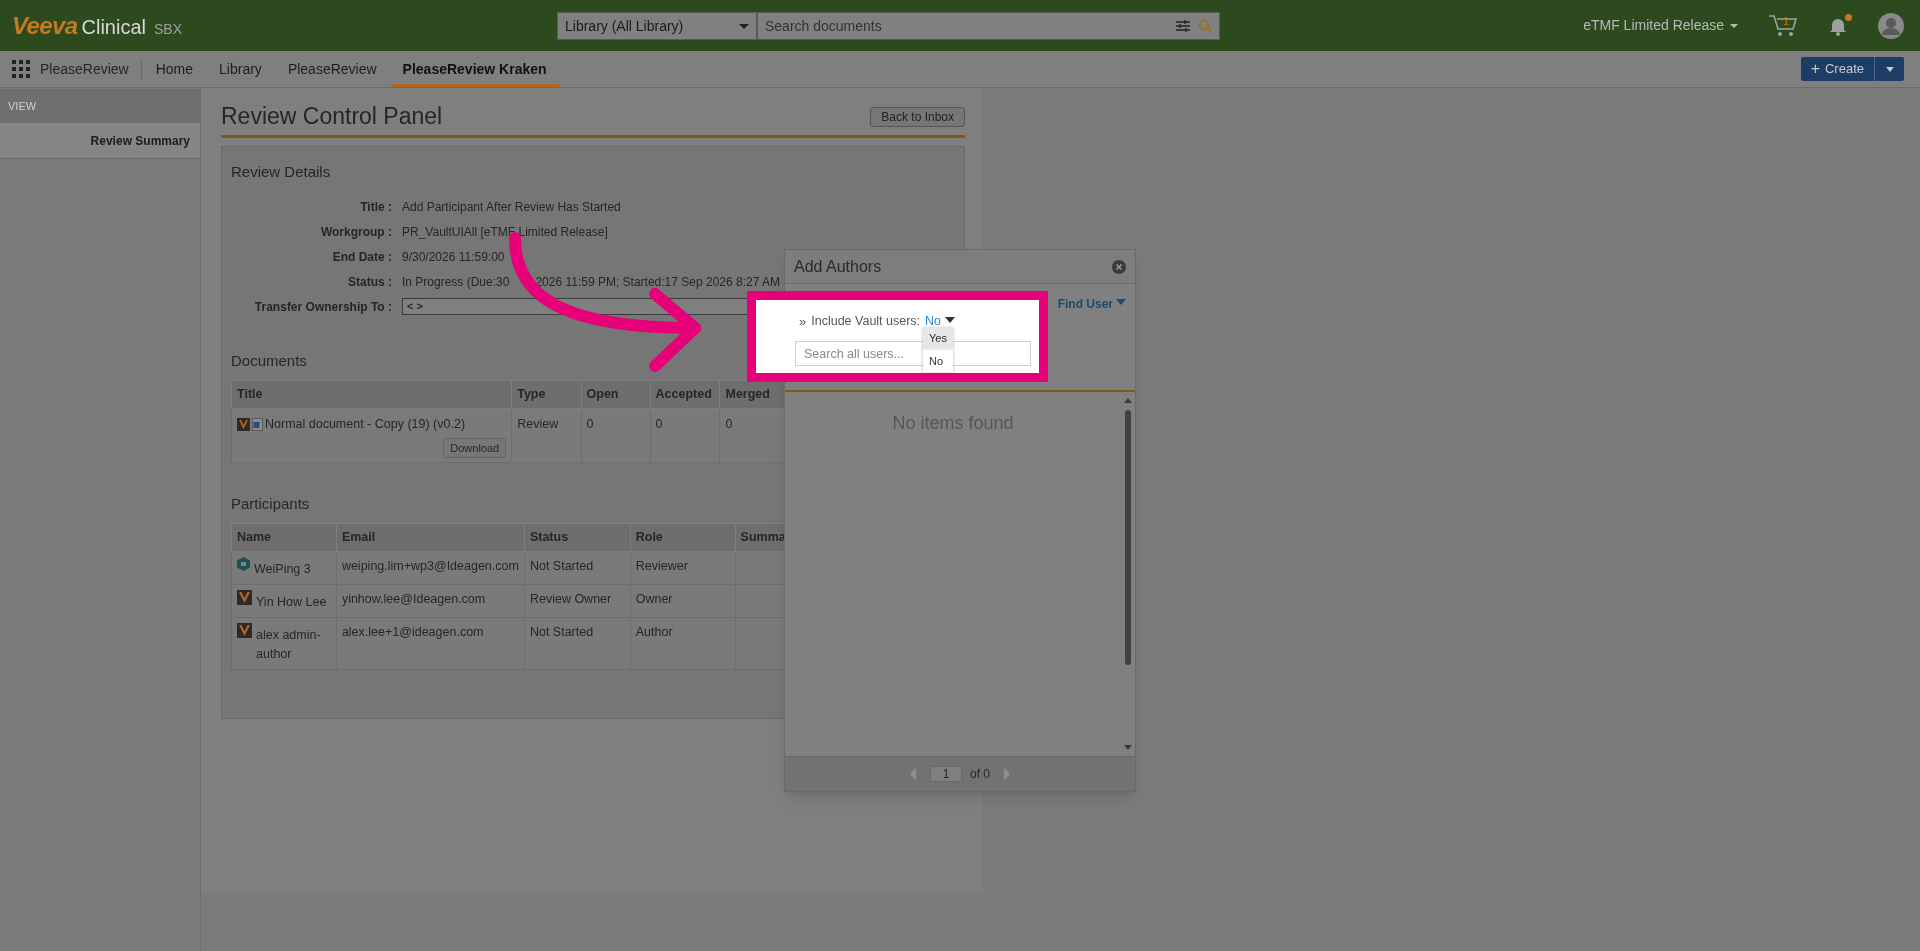 Image resolution: width=1920 pixels, height=951 pixels. Describe the element at coordinates (113, 27) in the screenshot. I see `product-name: Clinical` at that location.